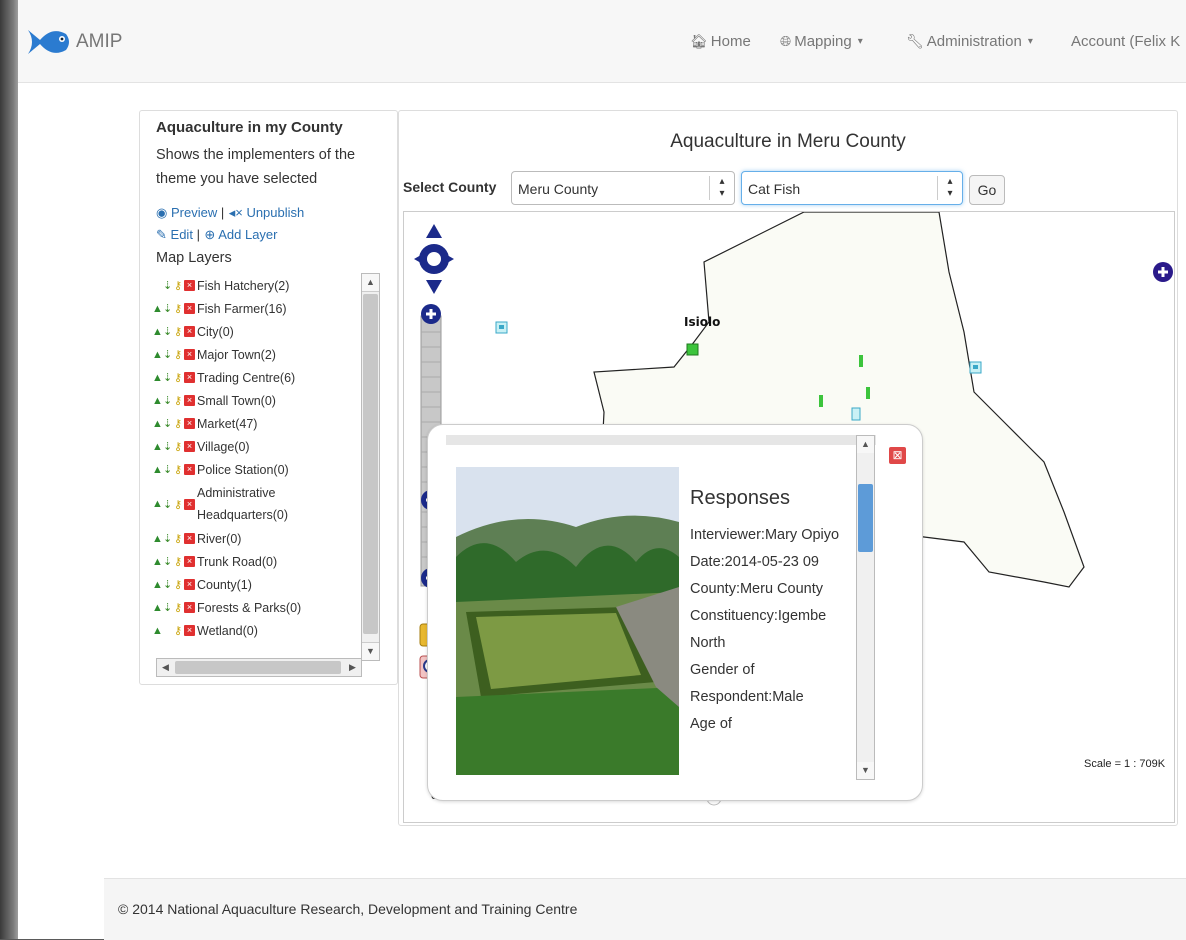  What do you see at coordinates (247, 504) in the screenshot?
I see `layer-name: Administrative Headquarters(0)` at bounding box center [247, 504].